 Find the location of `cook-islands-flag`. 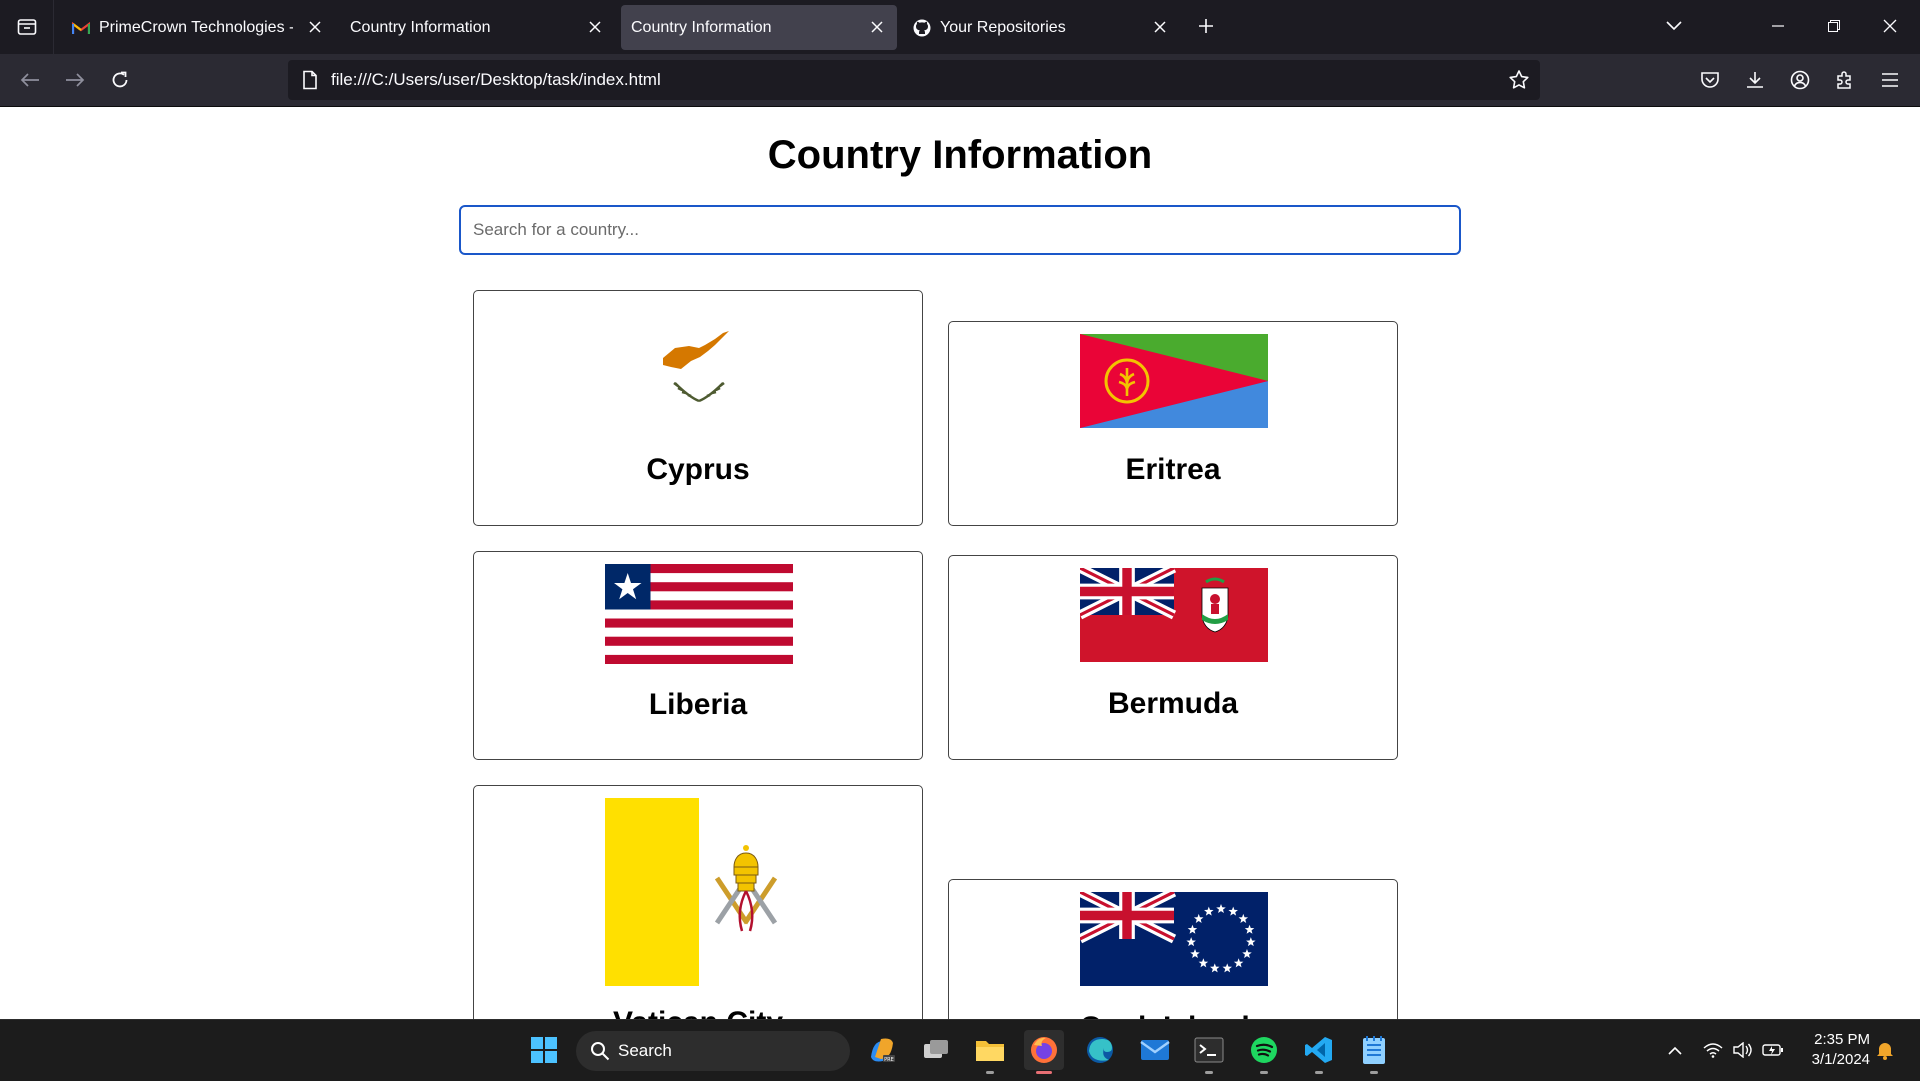

cook-islands-flag is located at coordinates (1174, 939).